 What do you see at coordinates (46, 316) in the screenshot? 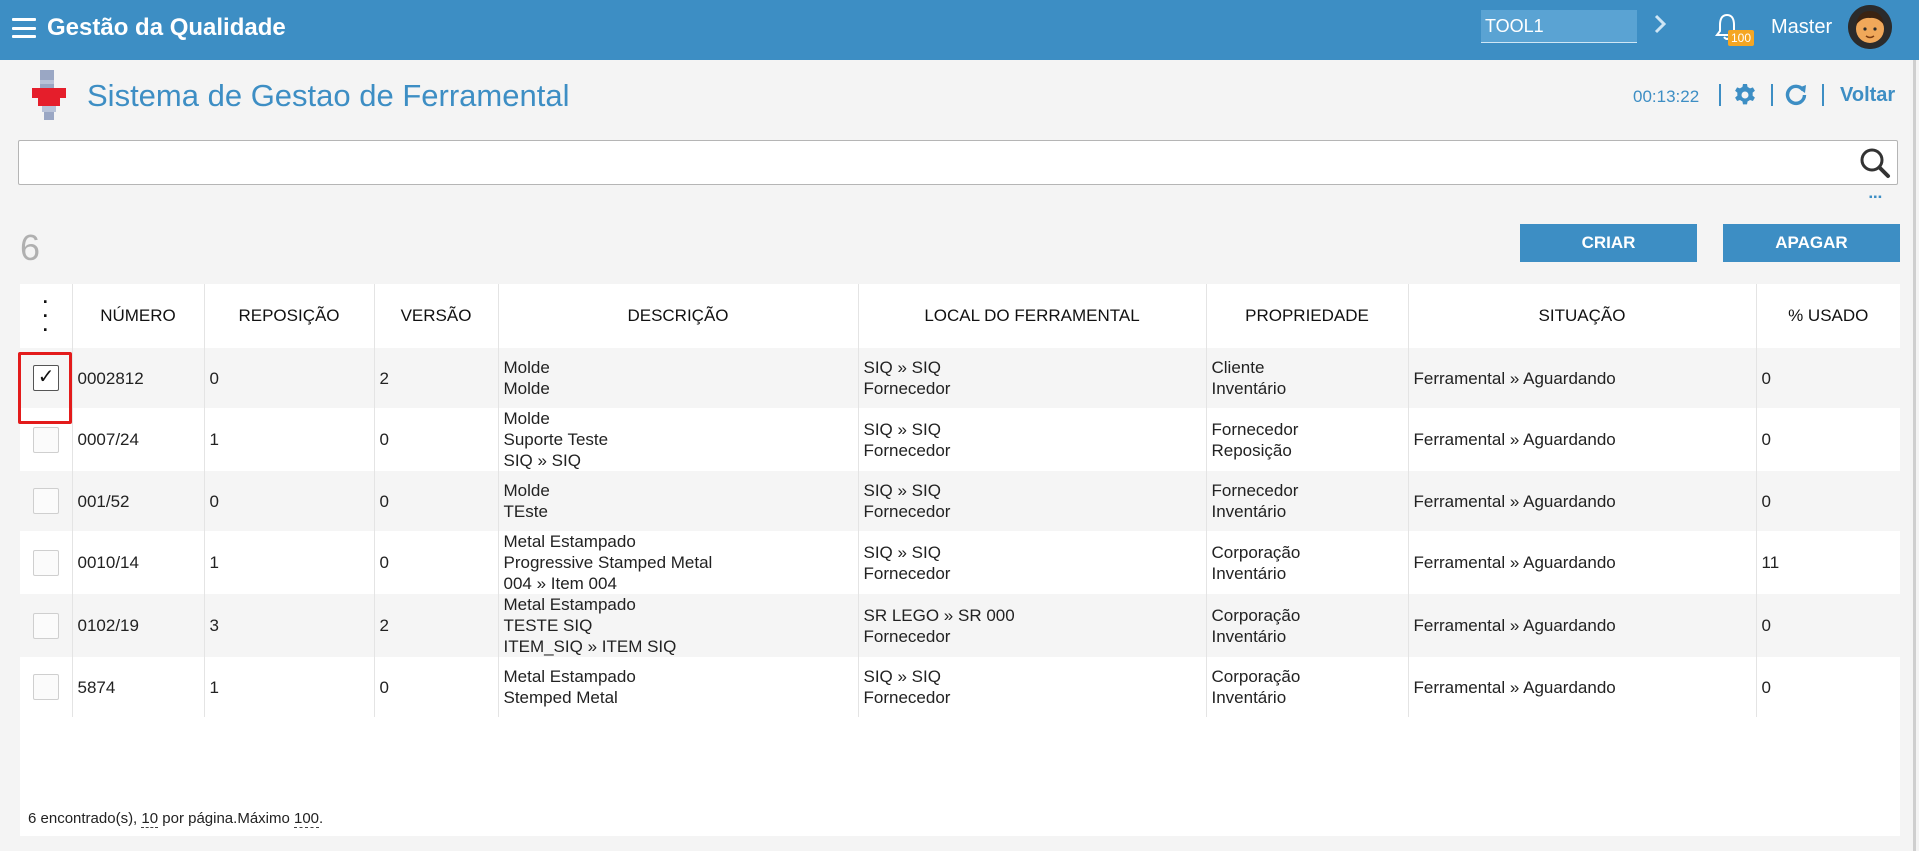
I see `column-menu-icon: · · ·` at bounding box center [46, 316].